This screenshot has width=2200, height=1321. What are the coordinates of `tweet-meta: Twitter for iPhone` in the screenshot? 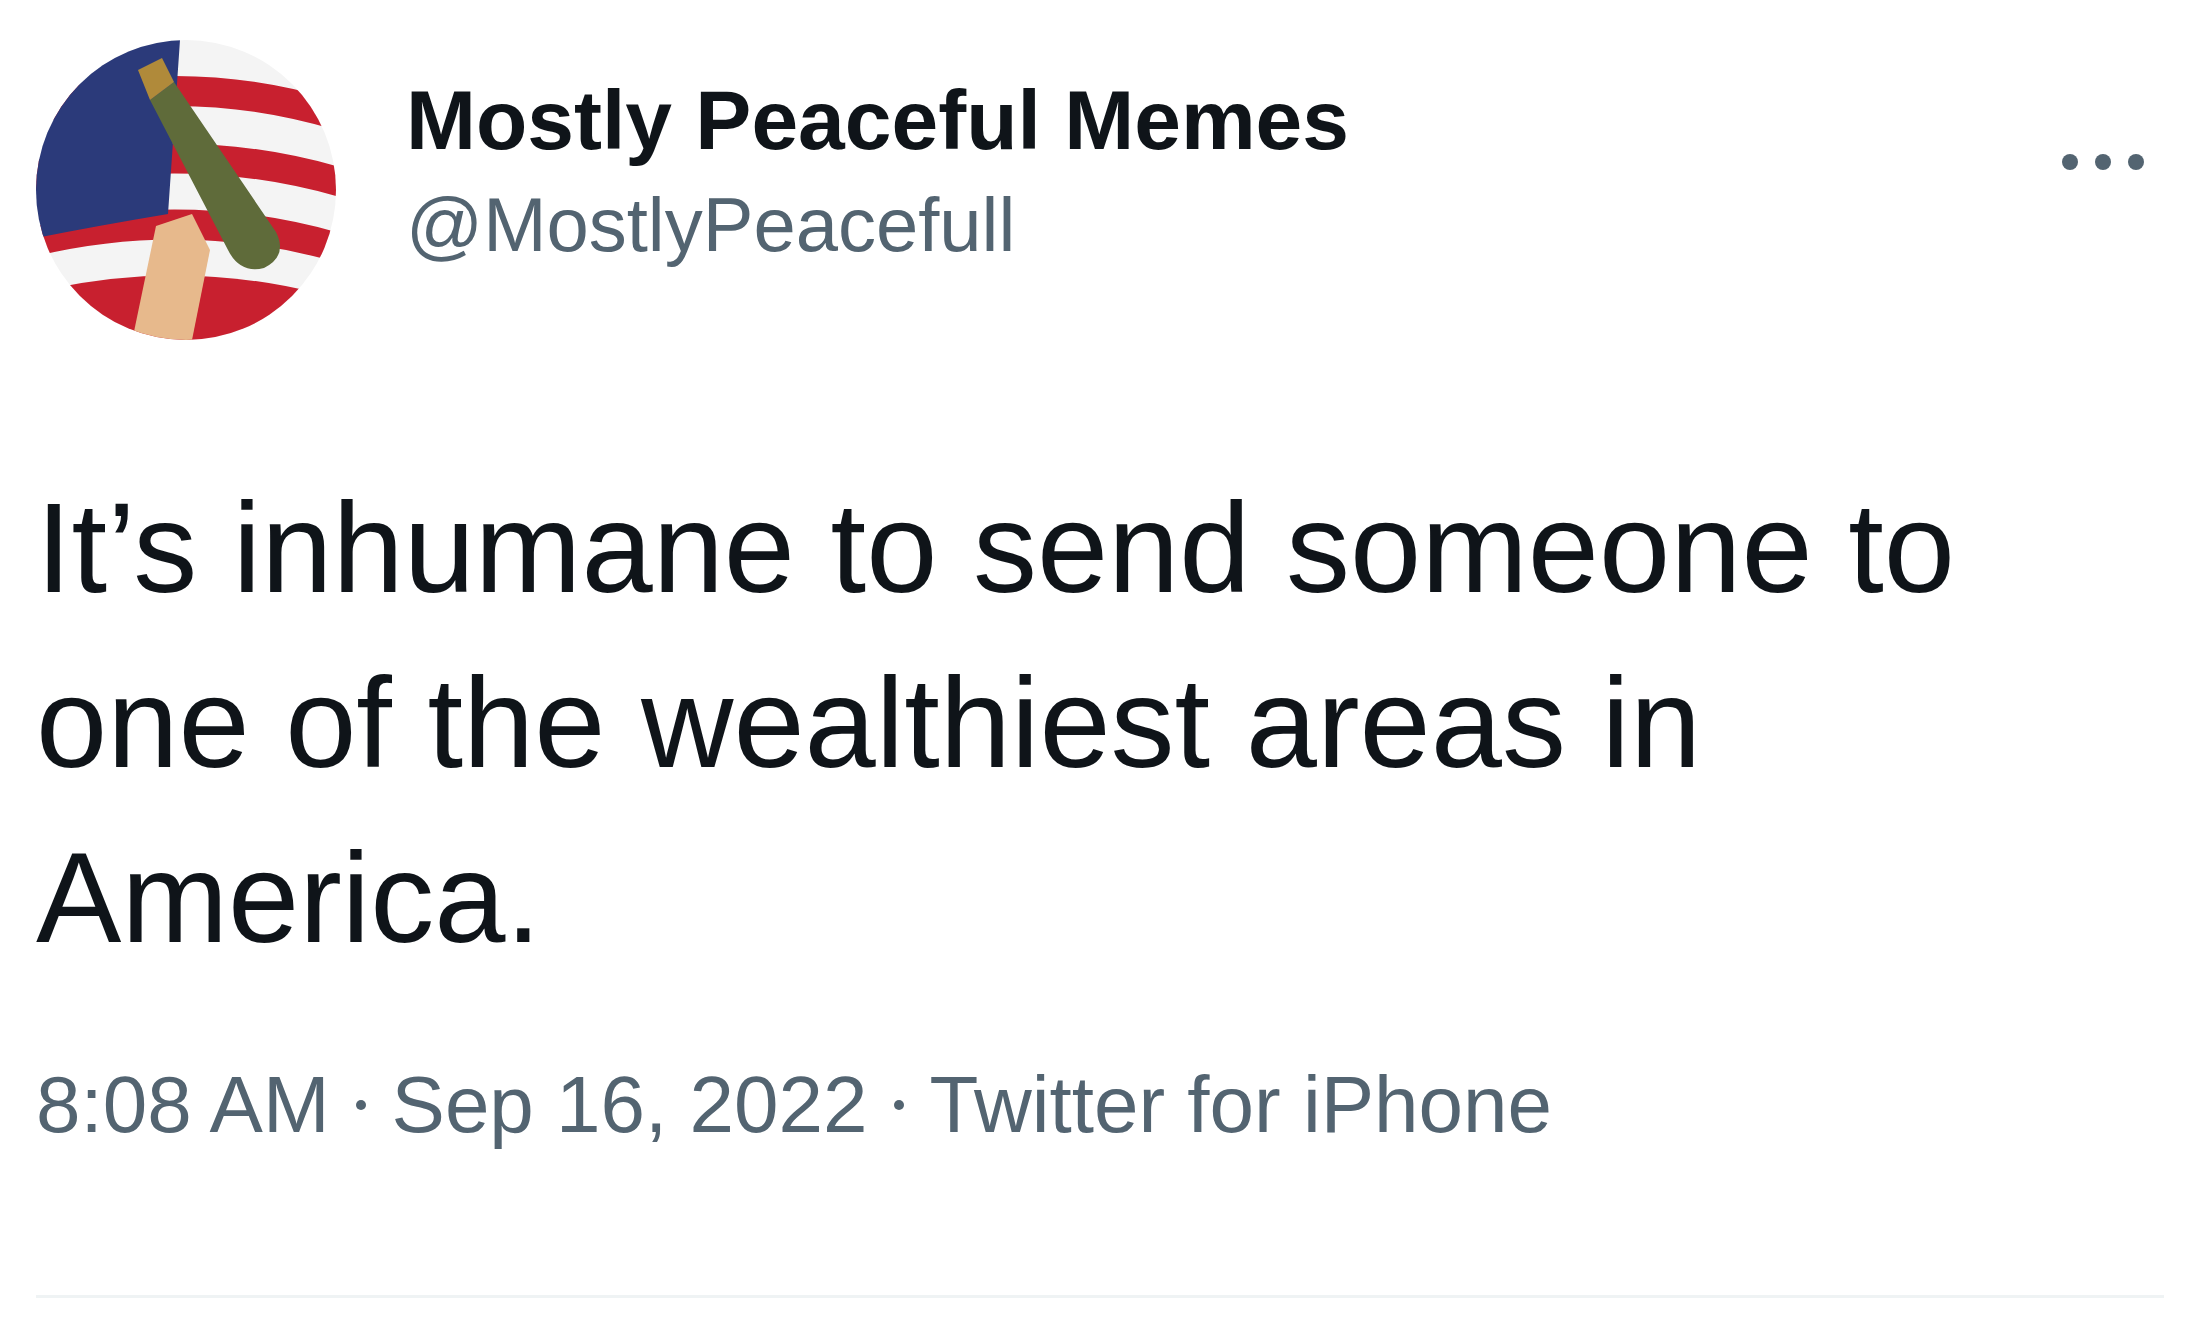 It's located at (1240, 1105).